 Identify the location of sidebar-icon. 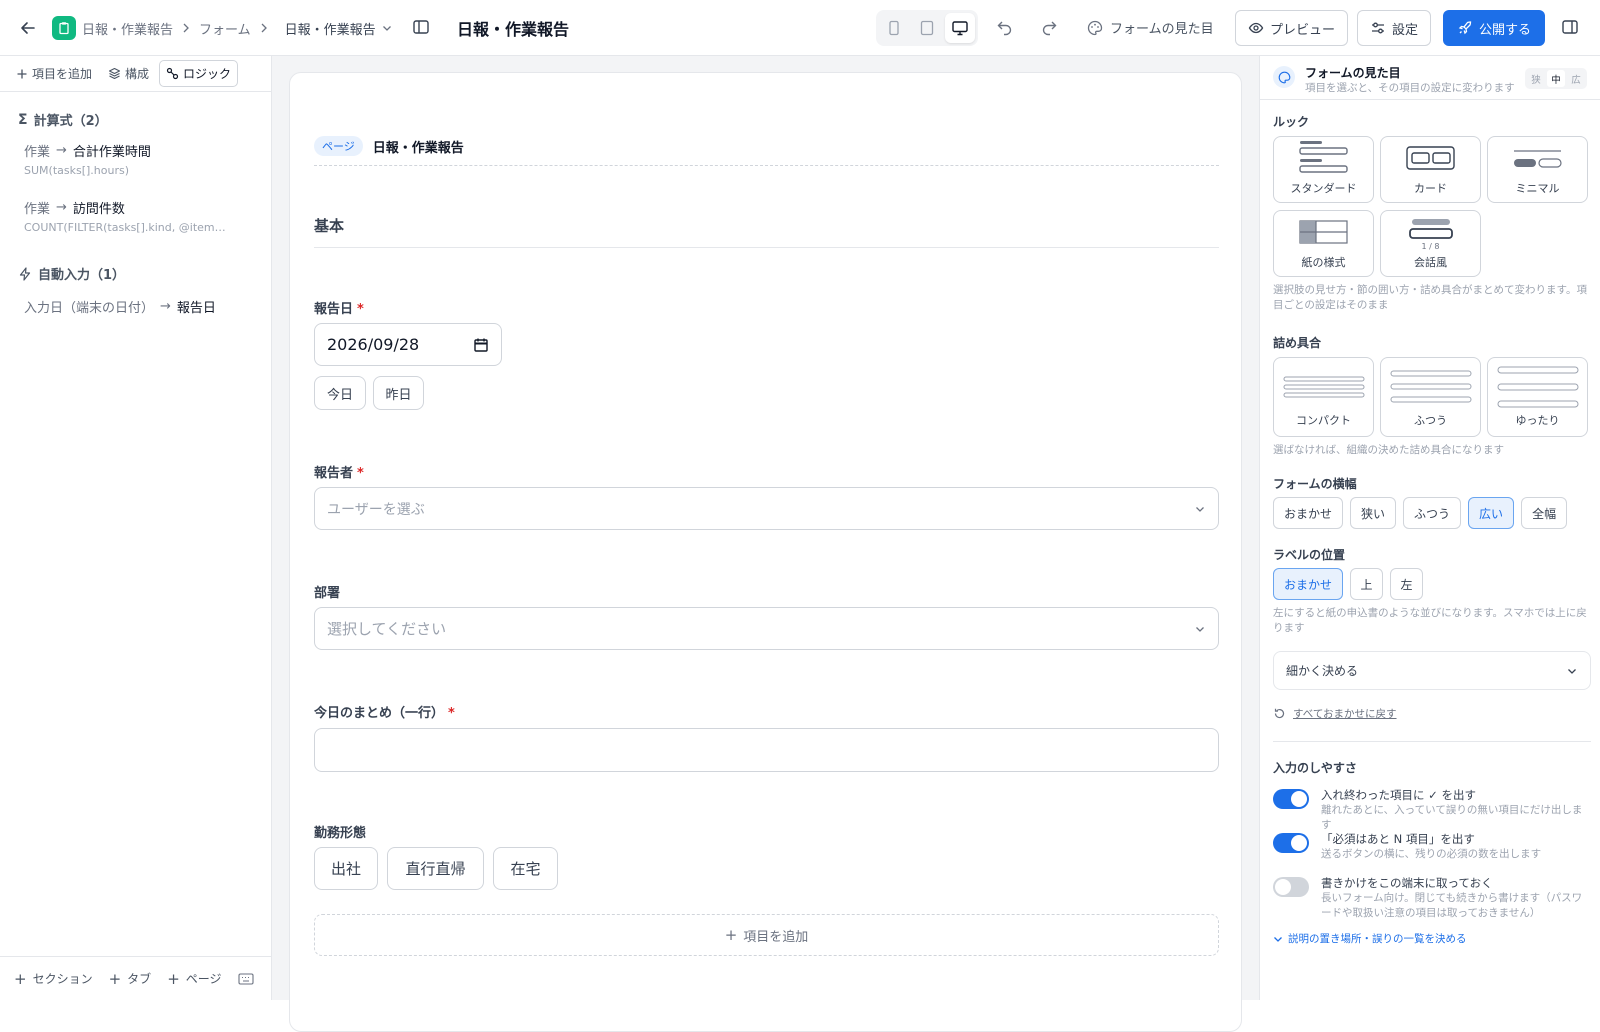
(421, 27).